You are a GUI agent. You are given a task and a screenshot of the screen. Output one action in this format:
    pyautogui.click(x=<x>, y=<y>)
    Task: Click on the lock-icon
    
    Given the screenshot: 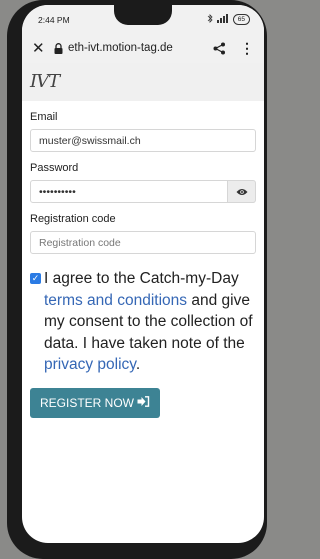 What is the action you would take?
    pyautogui.click(x=58, y=48)
    